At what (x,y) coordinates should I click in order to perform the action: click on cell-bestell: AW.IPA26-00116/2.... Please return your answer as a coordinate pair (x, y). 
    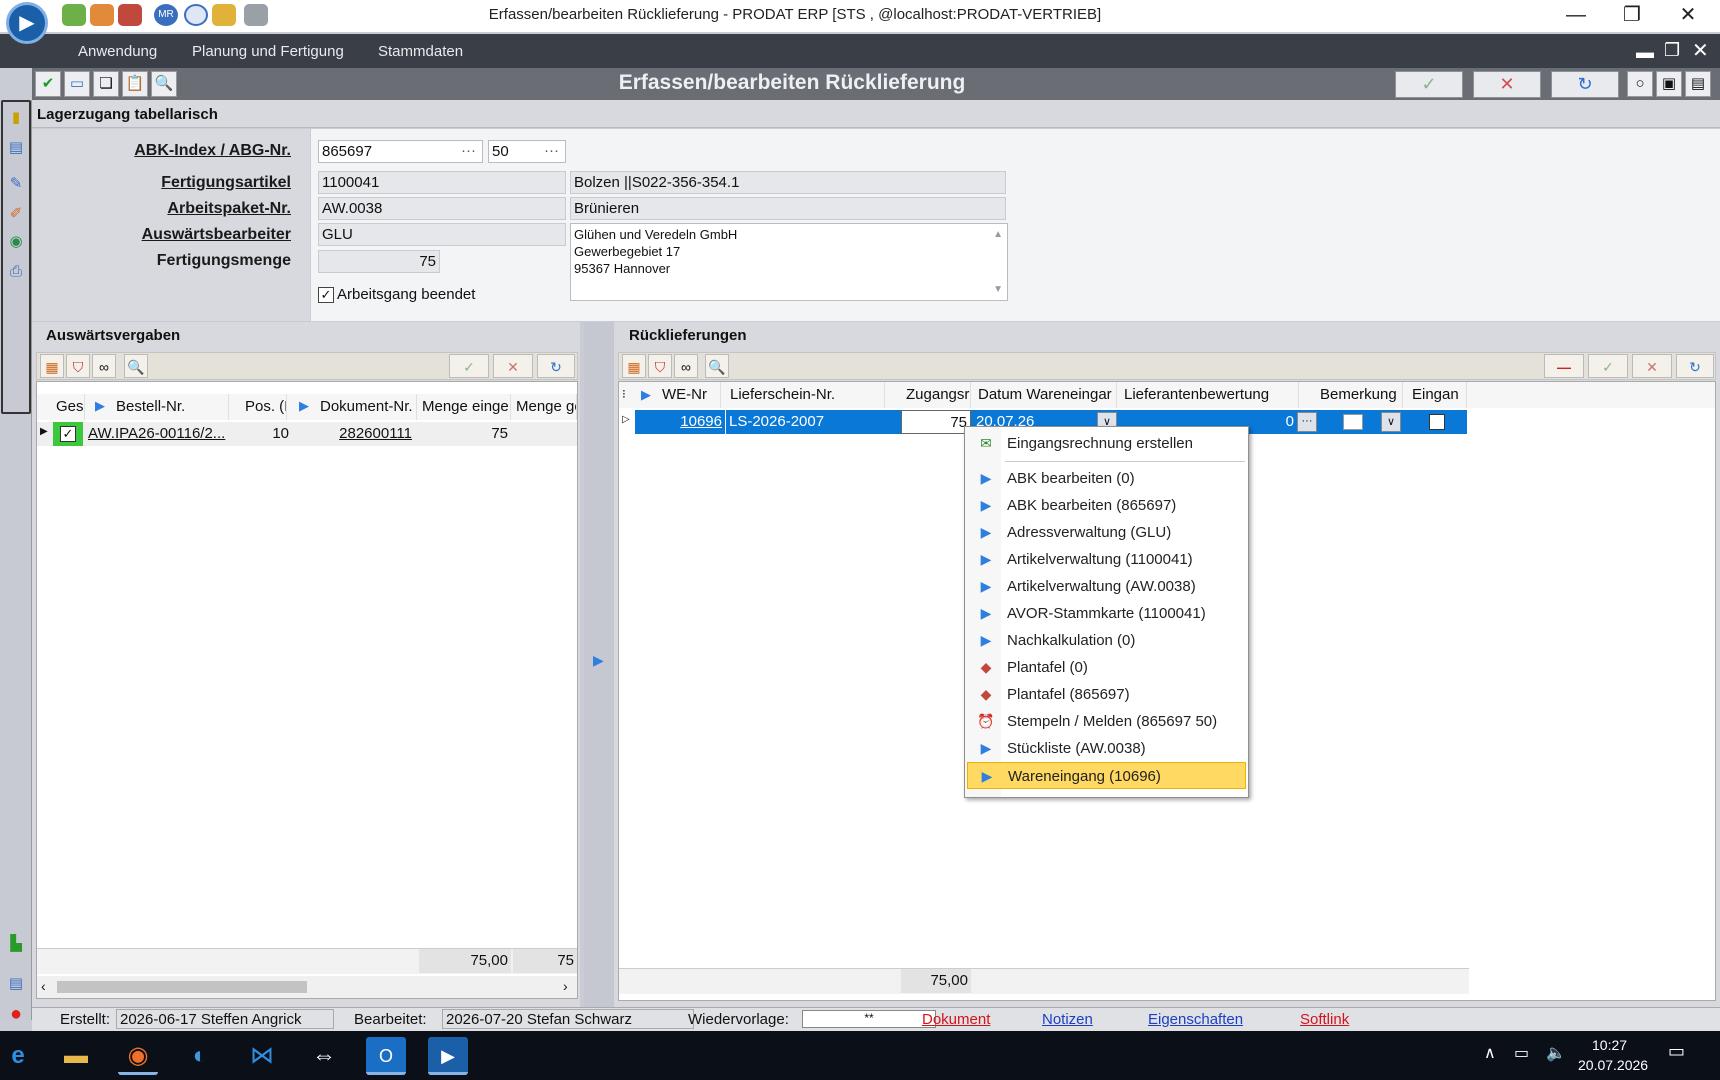
    Looking at the image, I should click on (160, 434).